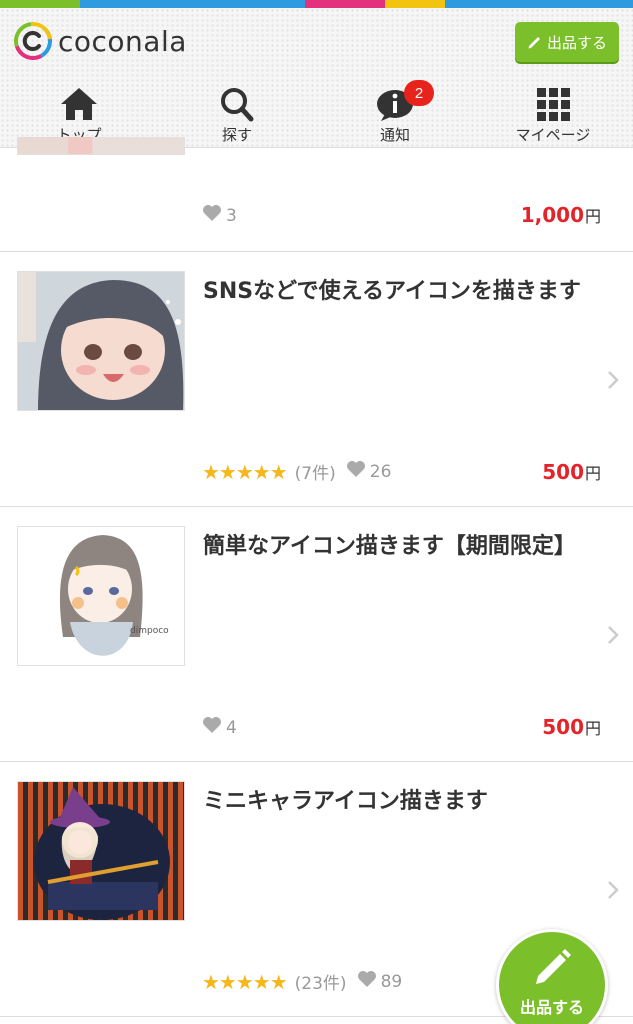 Image resolution: width=633 pixels, height=1024 pixels. I want to click on listing-title: SNSなどで使えるアイコンを描きます, so click(392, 291).